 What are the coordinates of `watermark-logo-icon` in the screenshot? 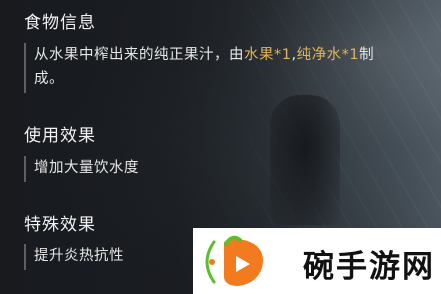 It's located at (234, 260).